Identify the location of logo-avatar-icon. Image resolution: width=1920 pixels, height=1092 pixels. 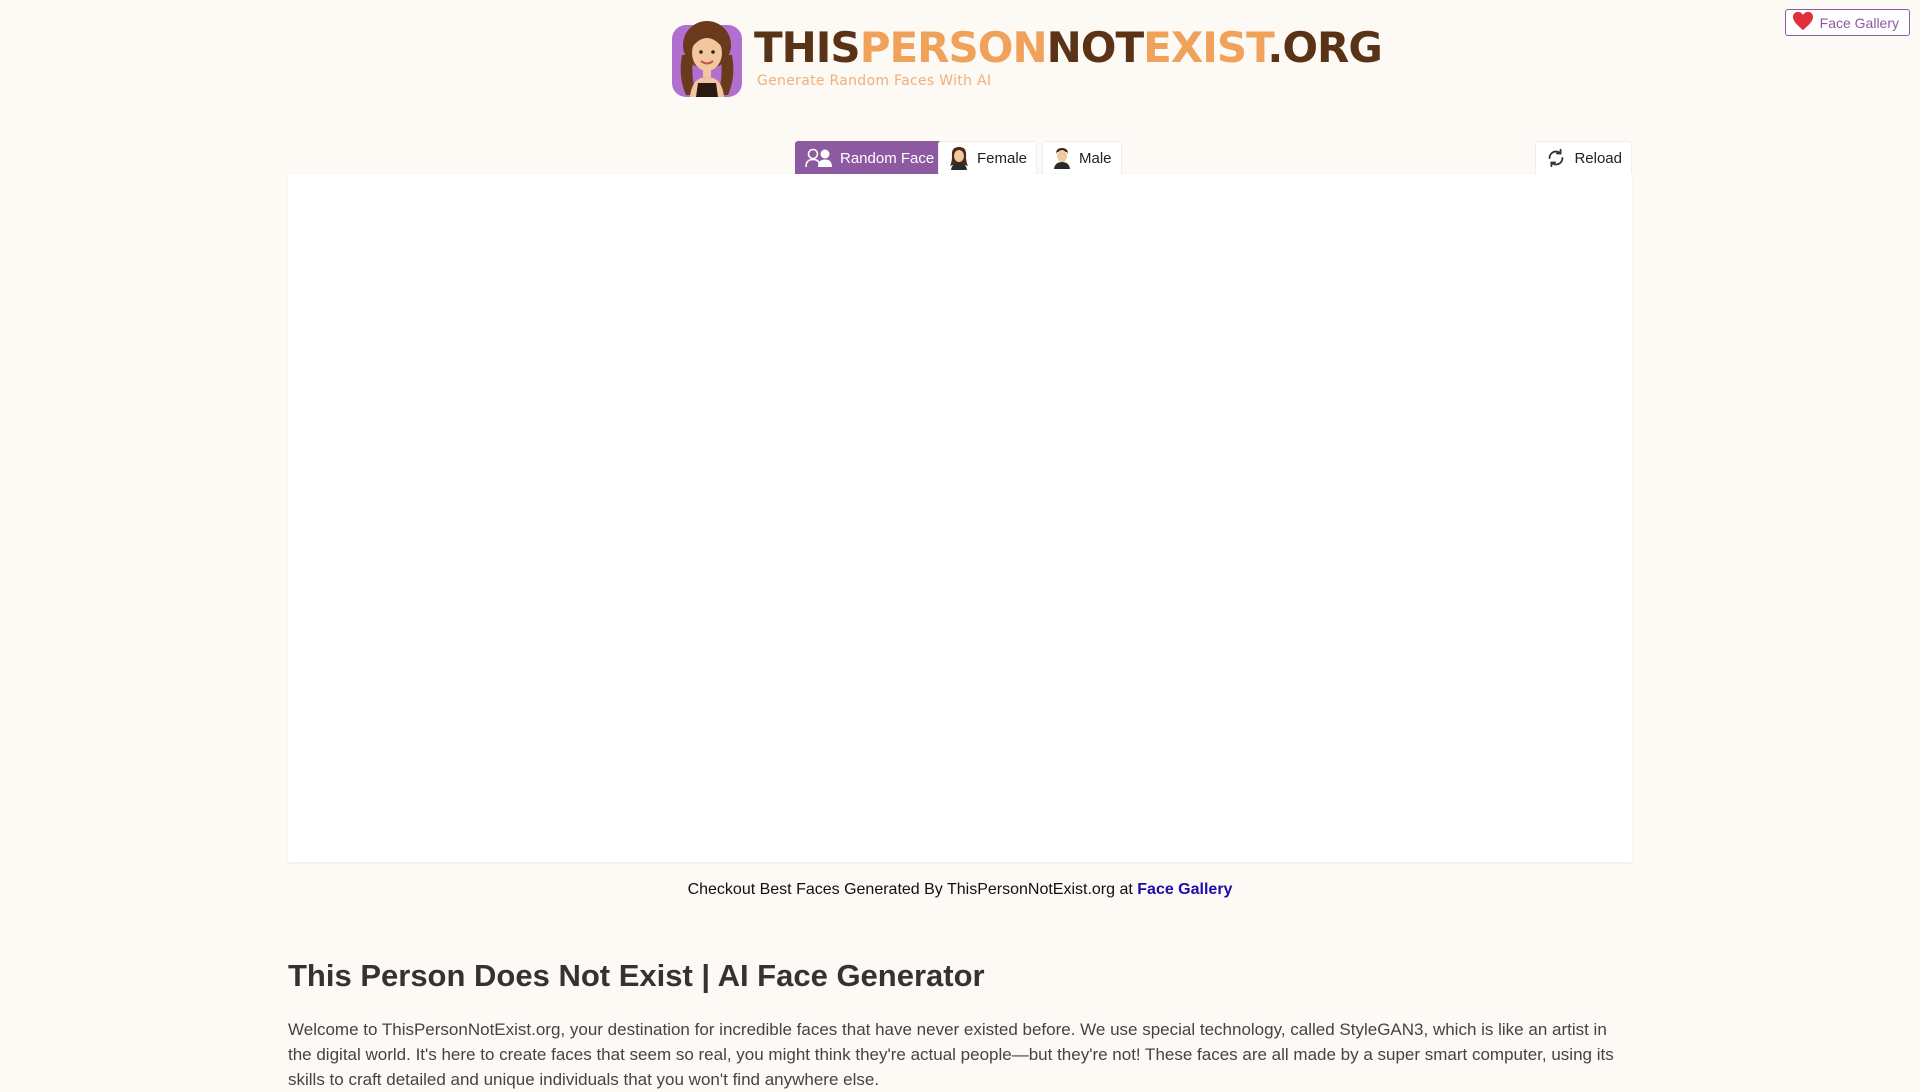
(707, 56).